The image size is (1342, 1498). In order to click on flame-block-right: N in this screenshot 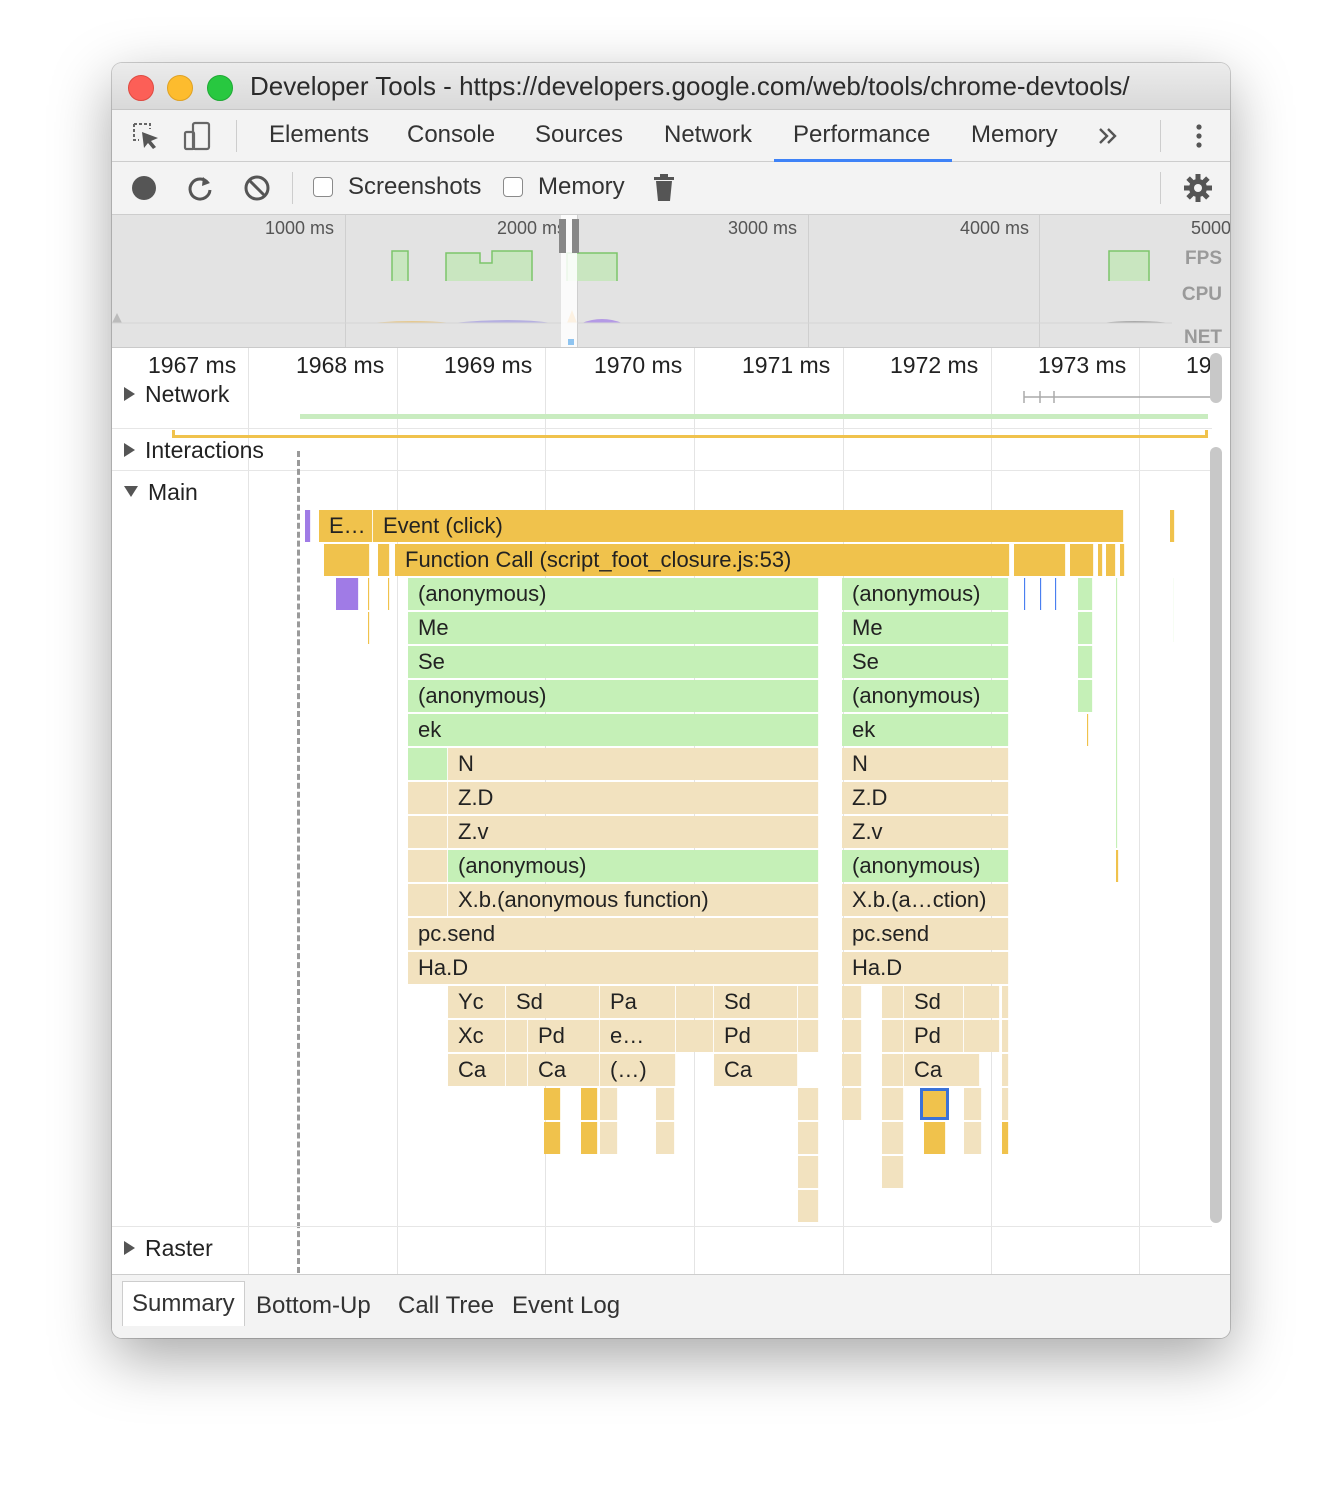, I will do `click(925, 764)`.